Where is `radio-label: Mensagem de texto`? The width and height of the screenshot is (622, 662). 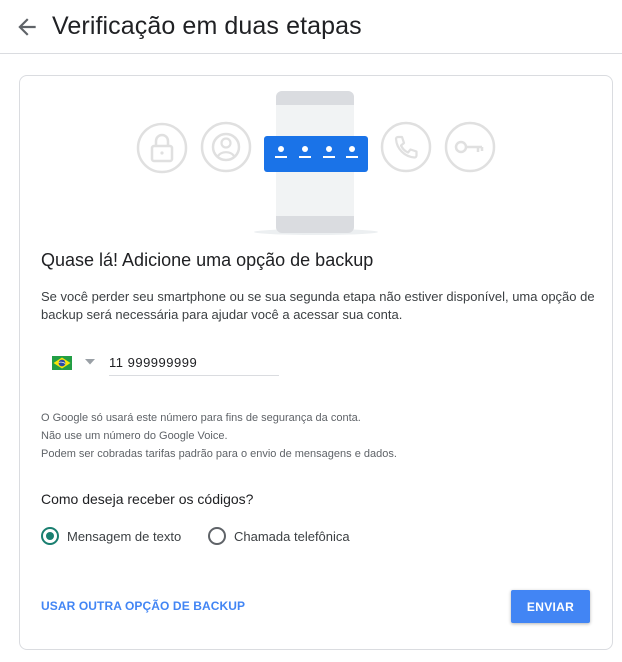 radio-label: Mensagem de texto is located at coordinates (124, 536).